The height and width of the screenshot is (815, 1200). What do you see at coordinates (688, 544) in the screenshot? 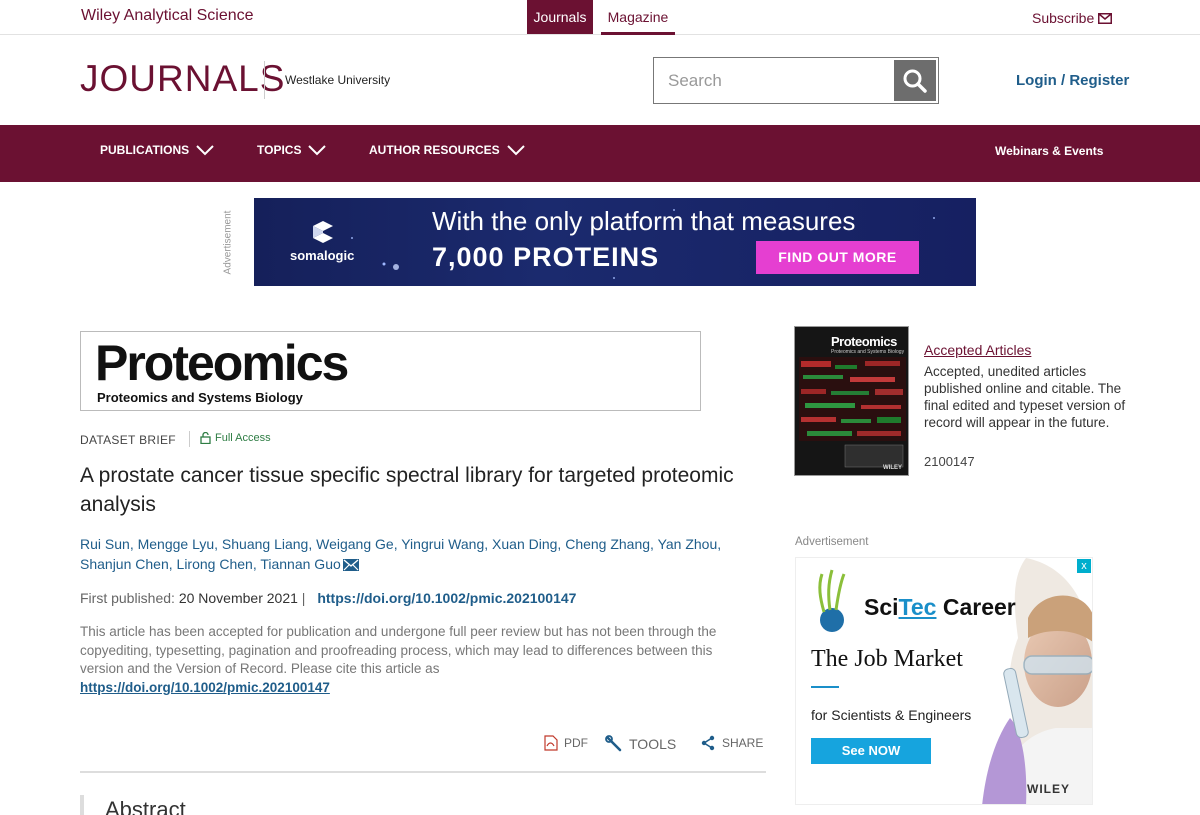
I see `author-link: Yan Zhou` at bounding box center [688, 544].